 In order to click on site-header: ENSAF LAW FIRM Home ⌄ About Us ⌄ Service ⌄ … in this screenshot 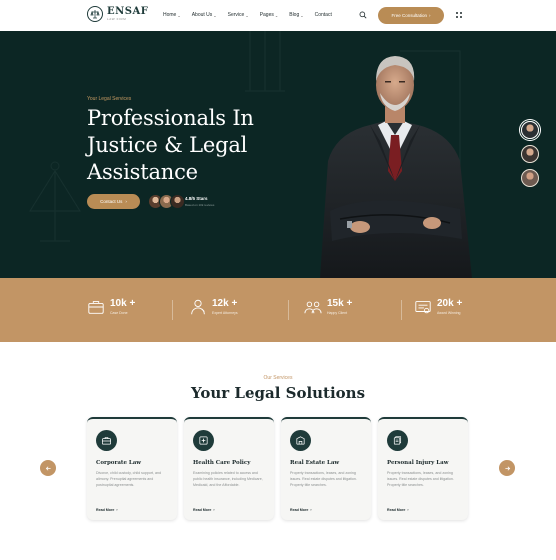, I will do `click(278, 15)`.